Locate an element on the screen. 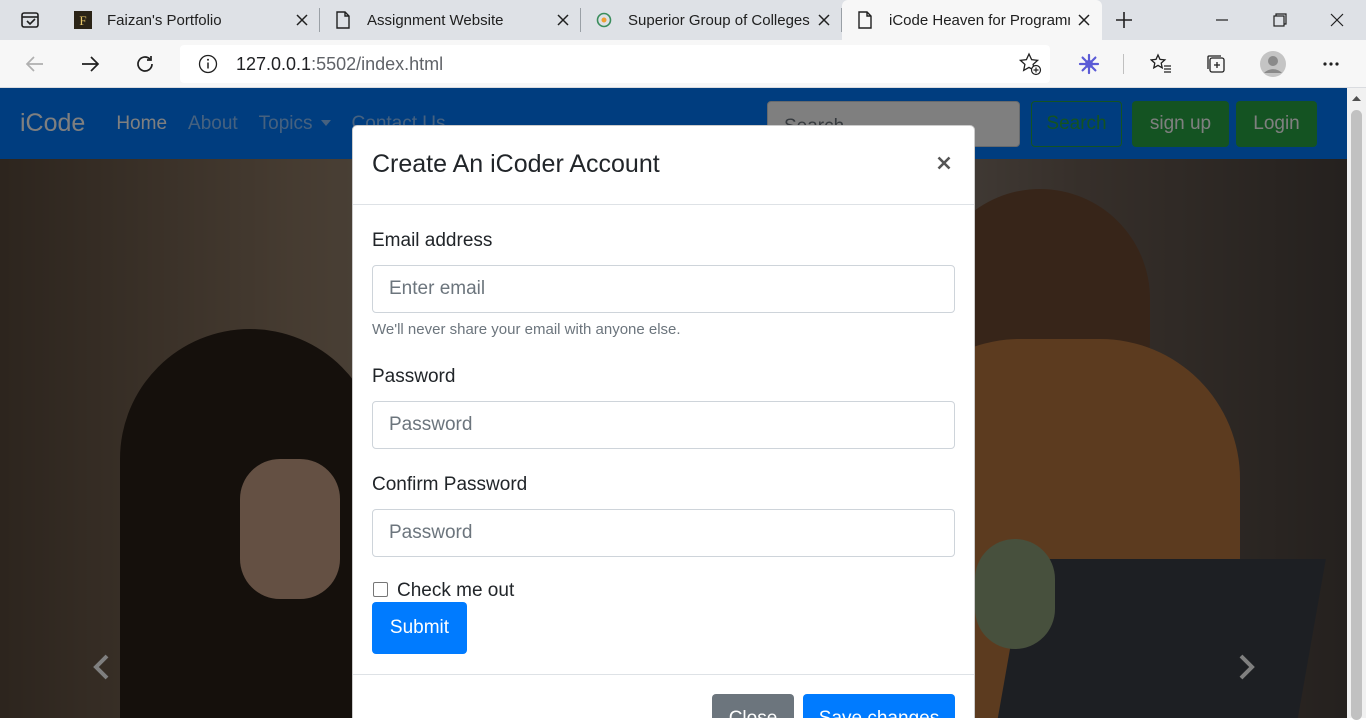  new-tab-button is located at coordinates (1124, 20).